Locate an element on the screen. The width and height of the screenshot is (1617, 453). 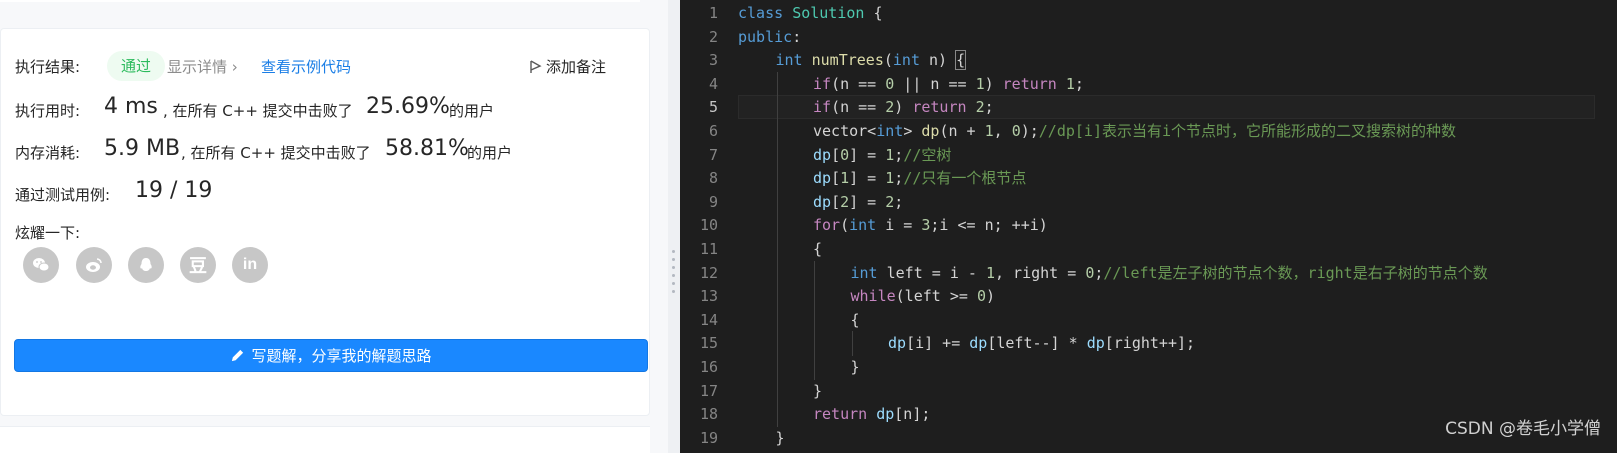
code-token: 2 is located at coordinates (890, 107).